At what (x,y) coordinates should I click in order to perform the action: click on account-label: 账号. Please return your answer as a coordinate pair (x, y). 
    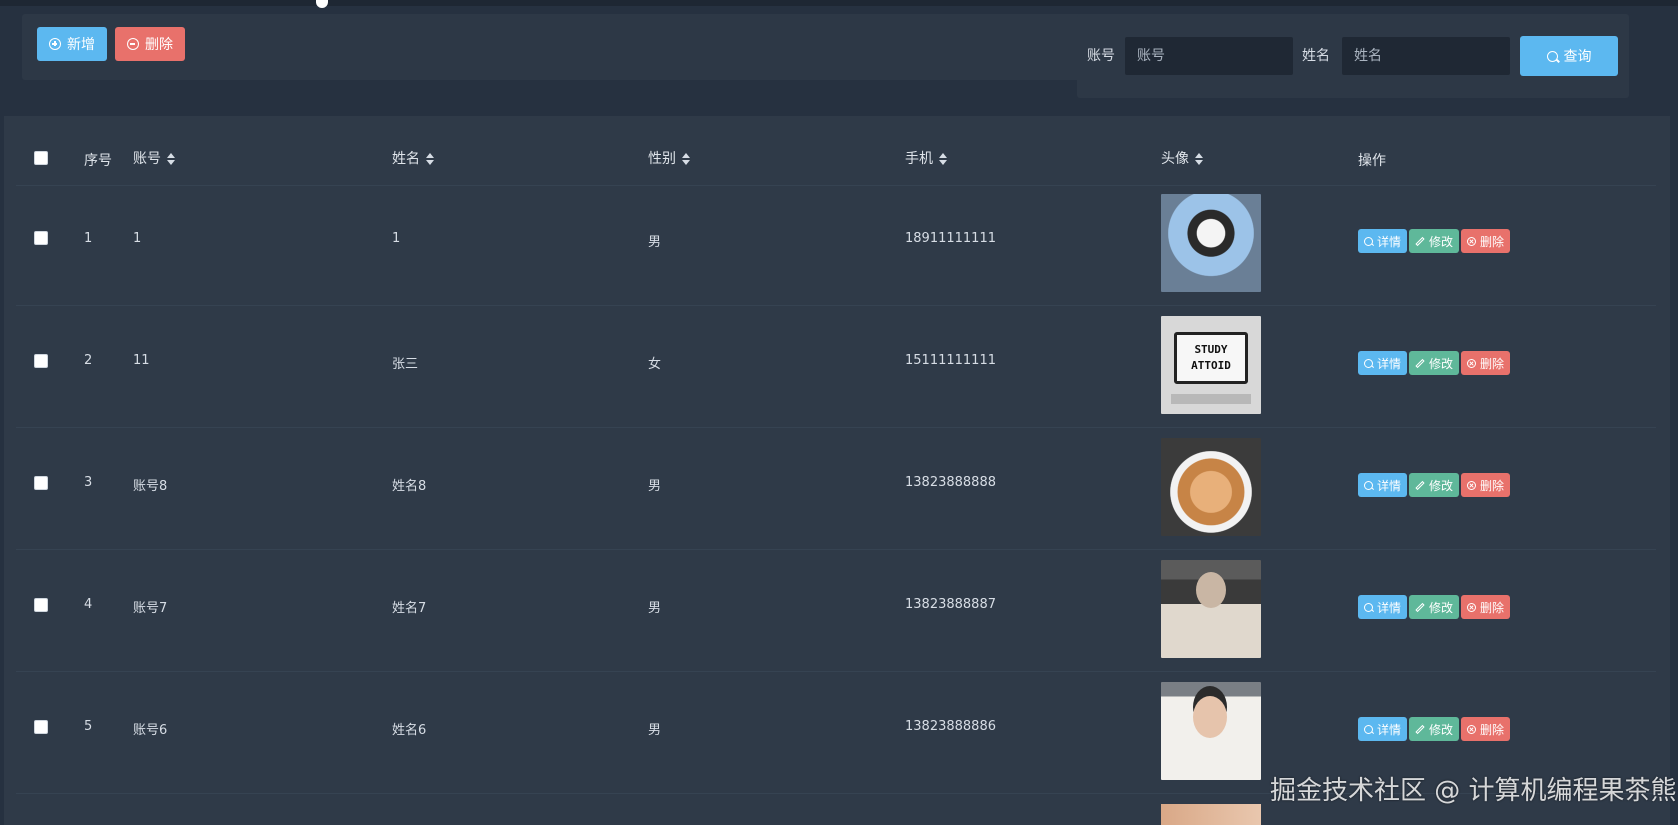
    Looking at the image, I should click on (1101, 56).